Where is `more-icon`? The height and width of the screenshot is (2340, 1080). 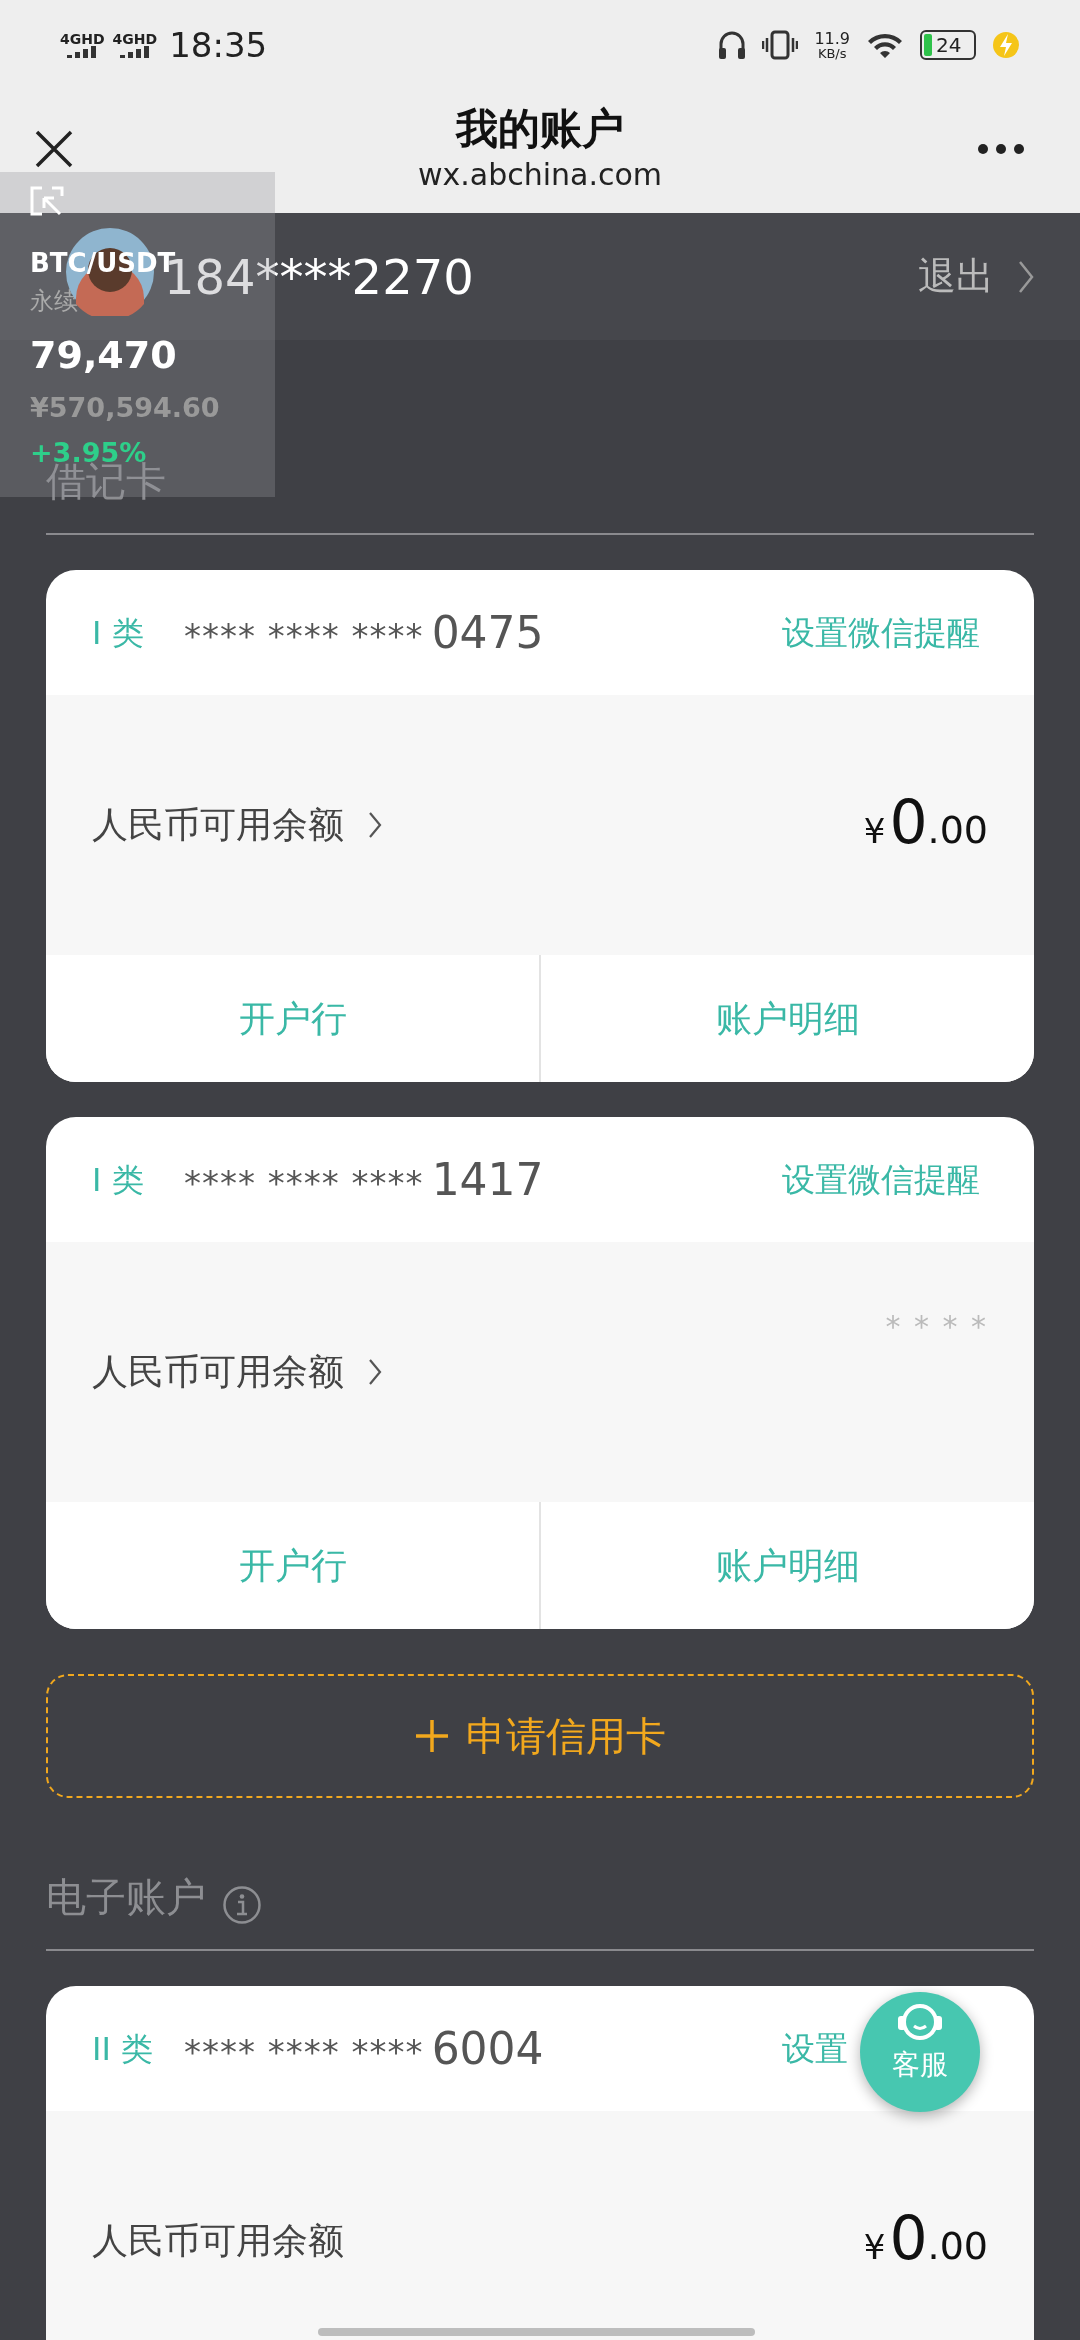
more-icon is located at coordinates (1001, 149).